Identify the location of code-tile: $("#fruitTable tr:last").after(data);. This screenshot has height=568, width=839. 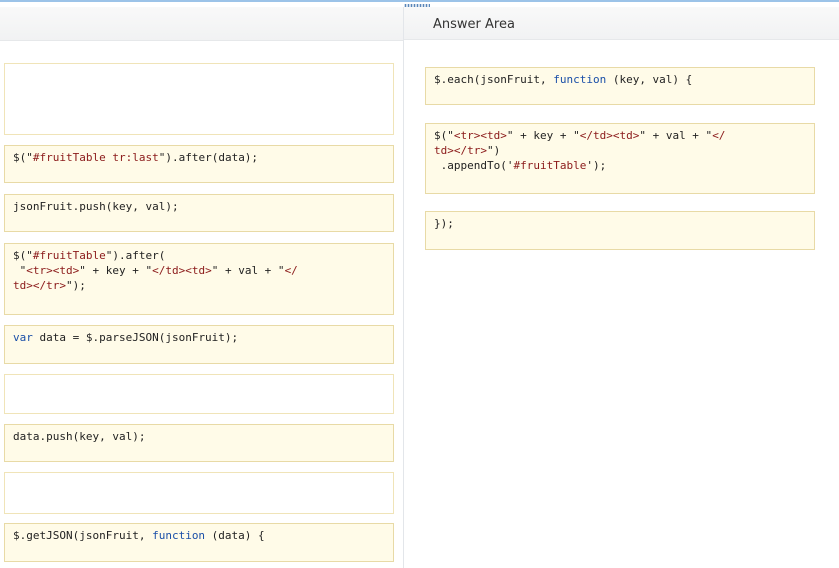
(199, 164).